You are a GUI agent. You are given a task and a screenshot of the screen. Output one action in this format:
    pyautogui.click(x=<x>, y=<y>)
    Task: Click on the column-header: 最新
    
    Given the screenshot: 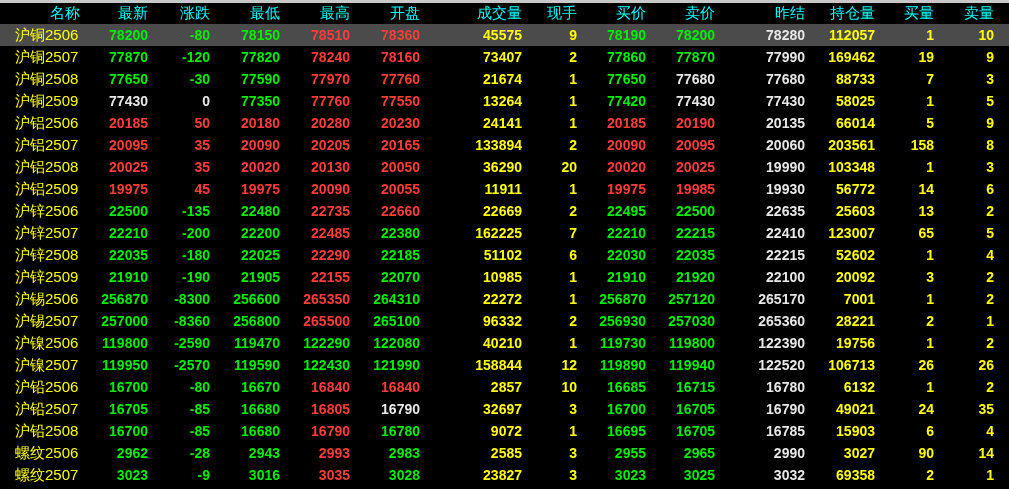 What is the action you would take?
    pyautogui.click(x=133, y=13)
    